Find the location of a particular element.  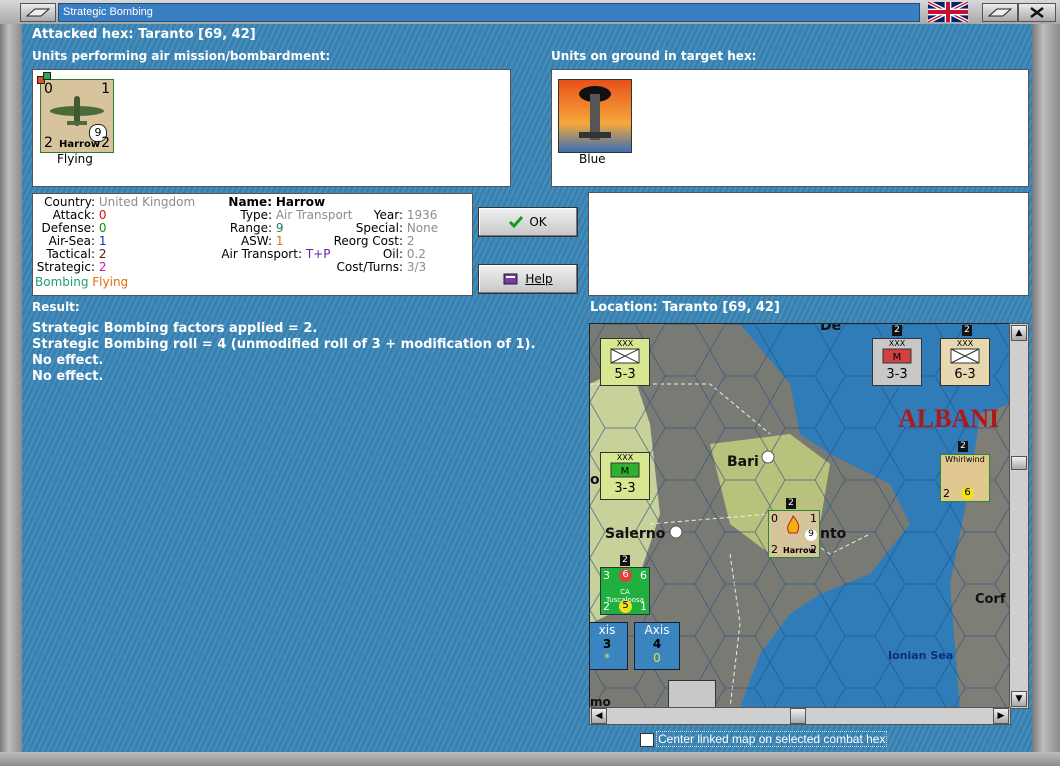

harrow-unit-card: 0 1 9 2 Harrow 2 is located at coordinates (75, 112).